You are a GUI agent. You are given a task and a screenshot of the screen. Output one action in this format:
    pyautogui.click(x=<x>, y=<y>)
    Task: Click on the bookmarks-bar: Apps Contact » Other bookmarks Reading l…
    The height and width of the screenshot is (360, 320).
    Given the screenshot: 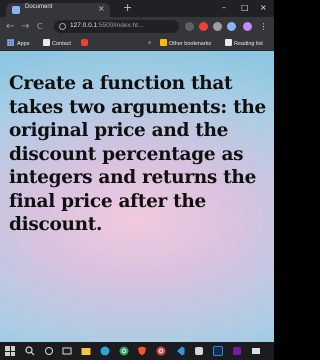 What is the action you would take?
    pyautogui.click(x=137, y=43)
    